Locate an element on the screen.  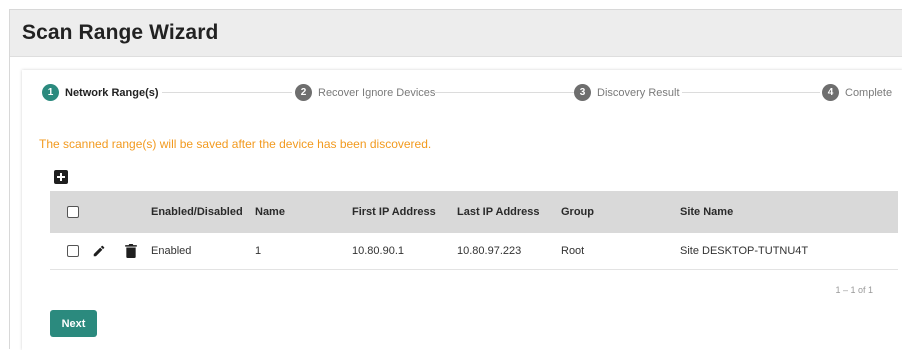
edit-icon is located at coordinates (99, 251).